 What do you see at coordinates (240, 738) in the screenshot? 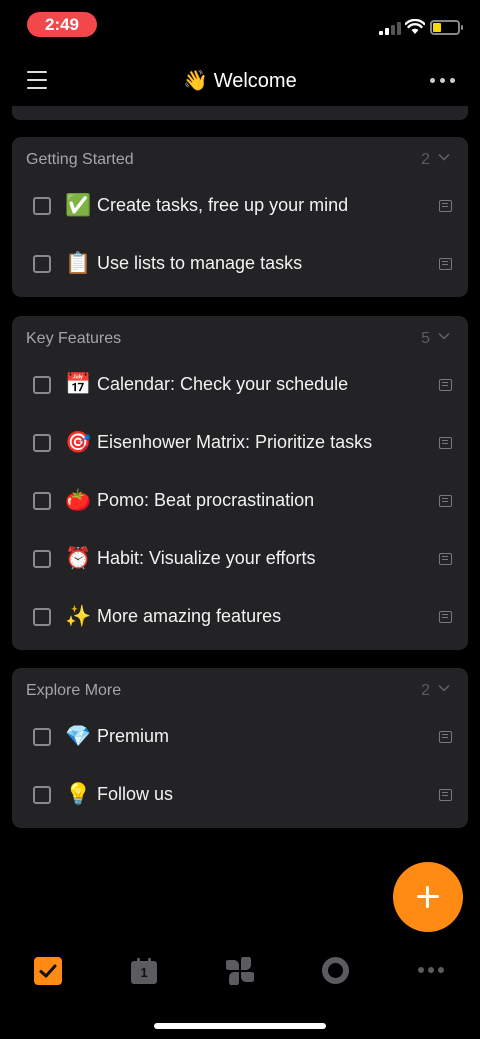
I see `task-item: 💎 Premium` at bounding box center [240, 738].